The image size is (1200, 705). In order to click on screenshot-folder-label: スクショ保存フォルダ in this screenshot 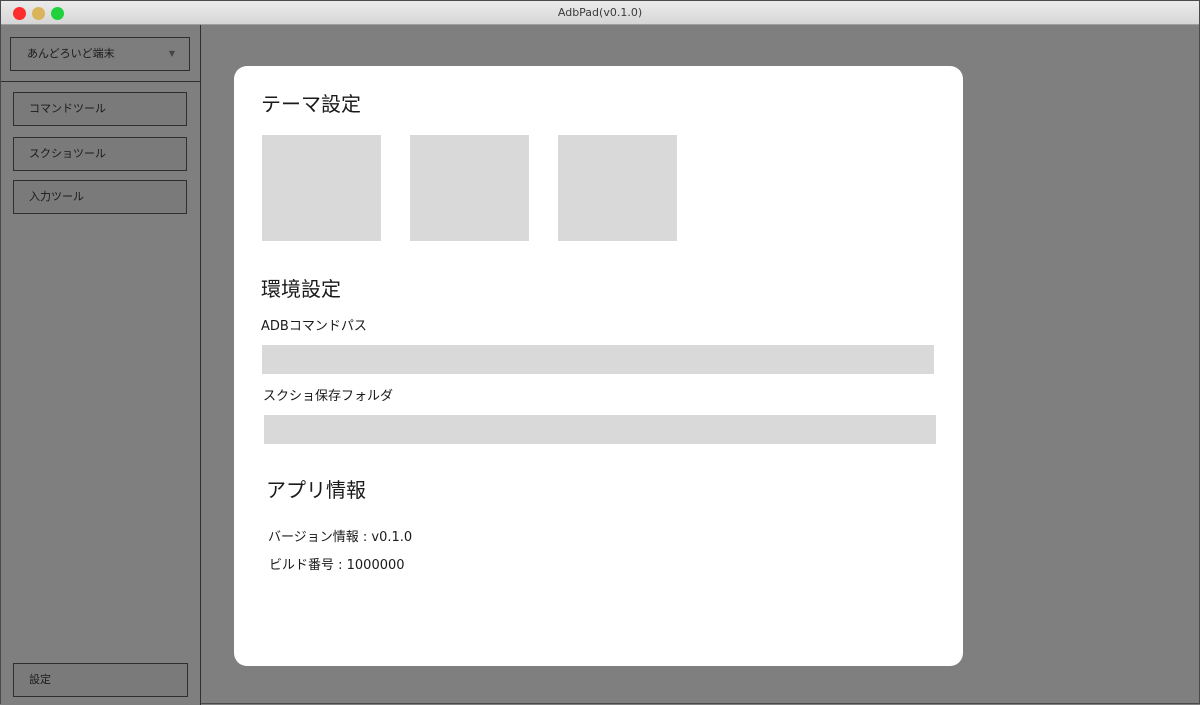, I will do `click(328, 396)`.